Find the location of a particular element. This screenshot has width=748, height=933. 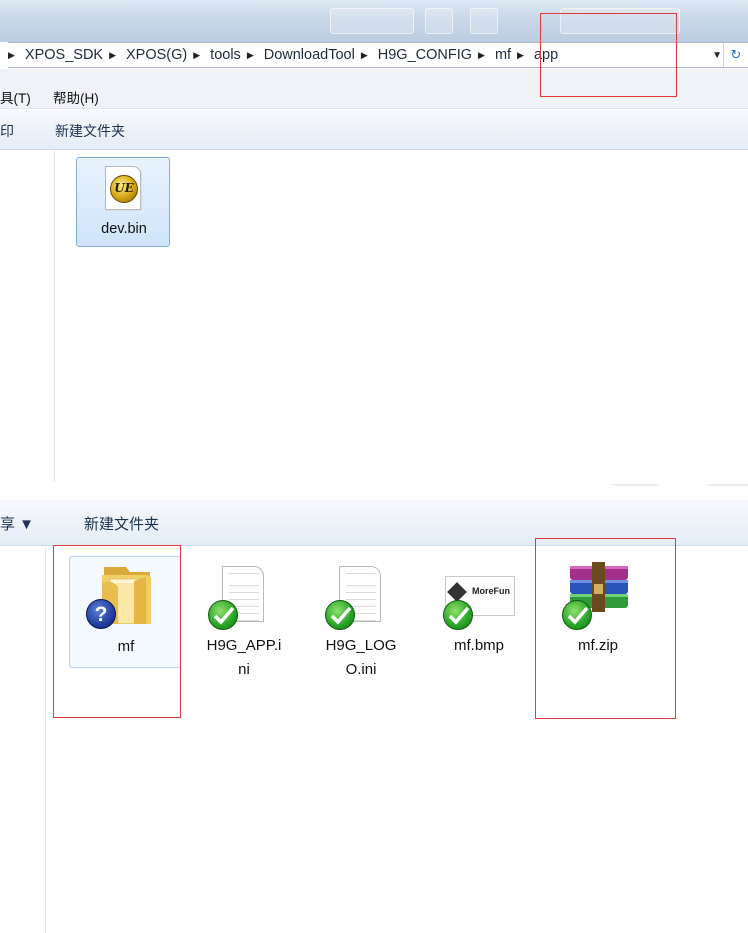

menu-help: 帮助(H) is located at coordinates (76, 97).